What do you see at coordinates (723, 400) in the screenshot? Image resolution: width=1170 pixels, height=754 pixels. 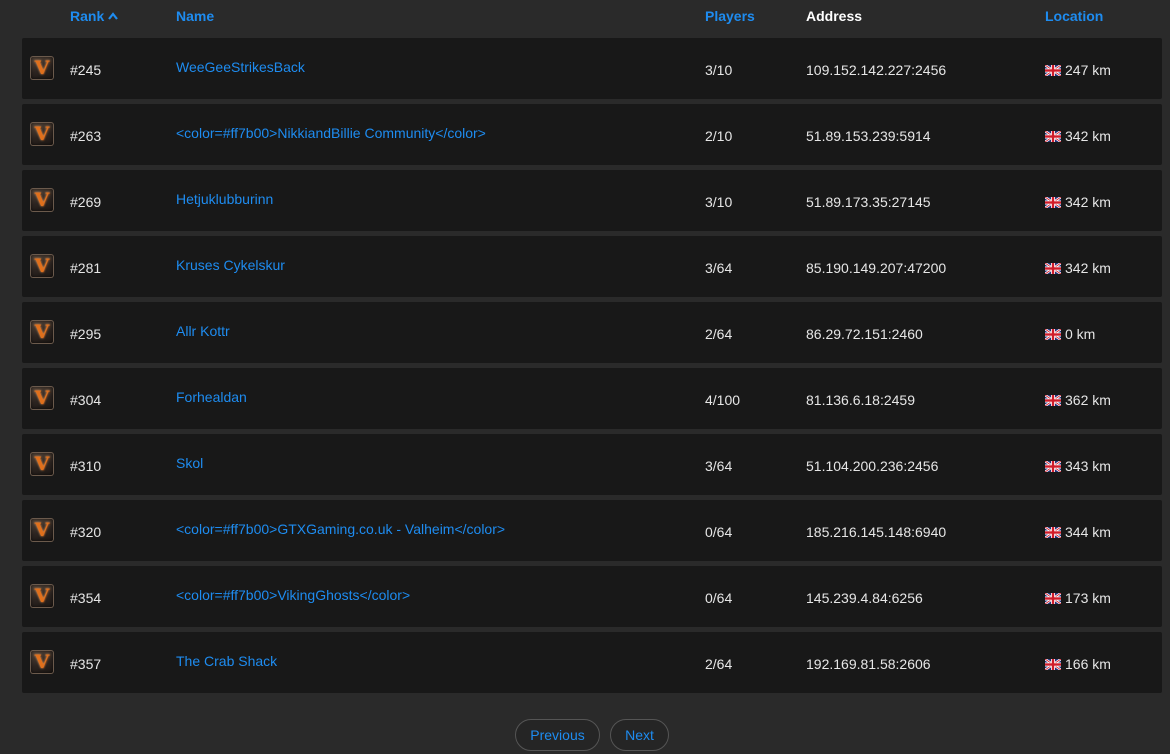 I see `players-cell: 4/100` at bounding box center [723, 400].